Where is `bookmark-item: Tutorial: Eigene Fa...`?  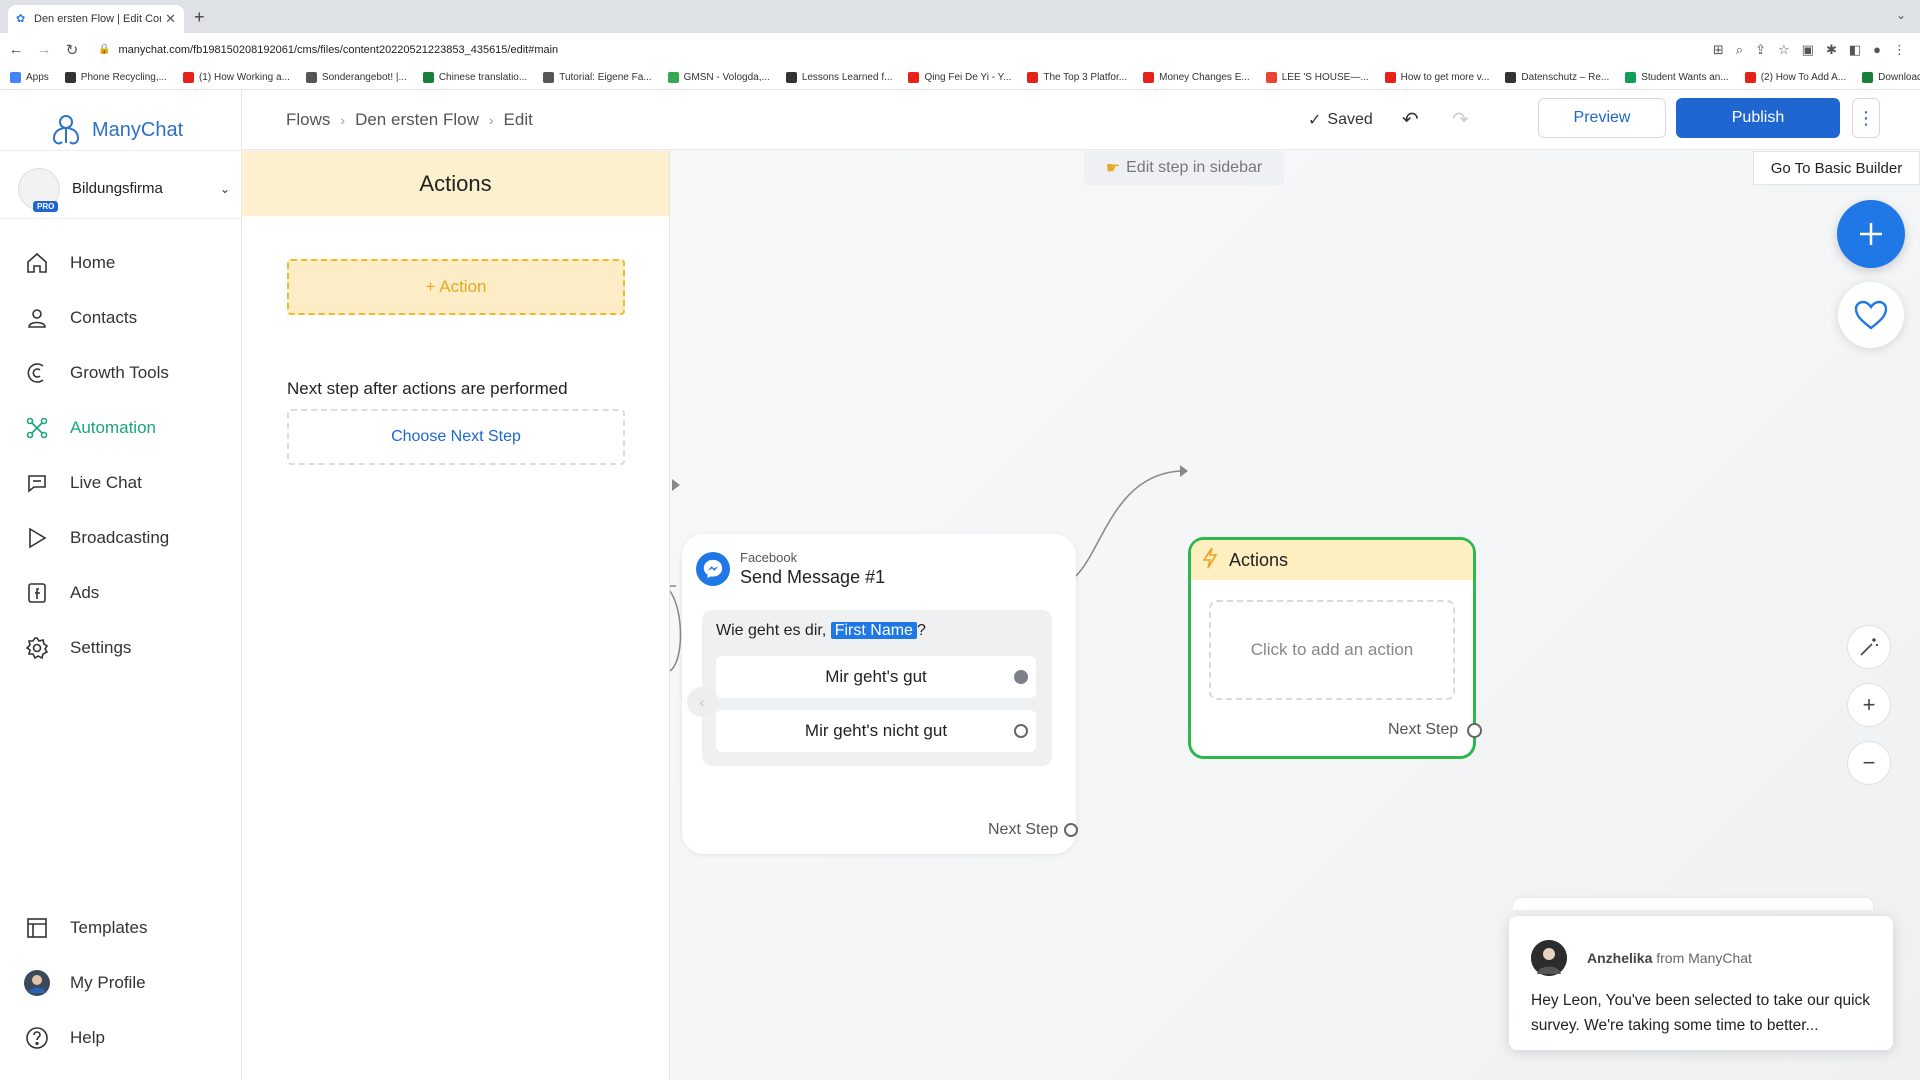
bookmark-item: Tutorial: Eigene Fa... is located at coordinates (597, 77).